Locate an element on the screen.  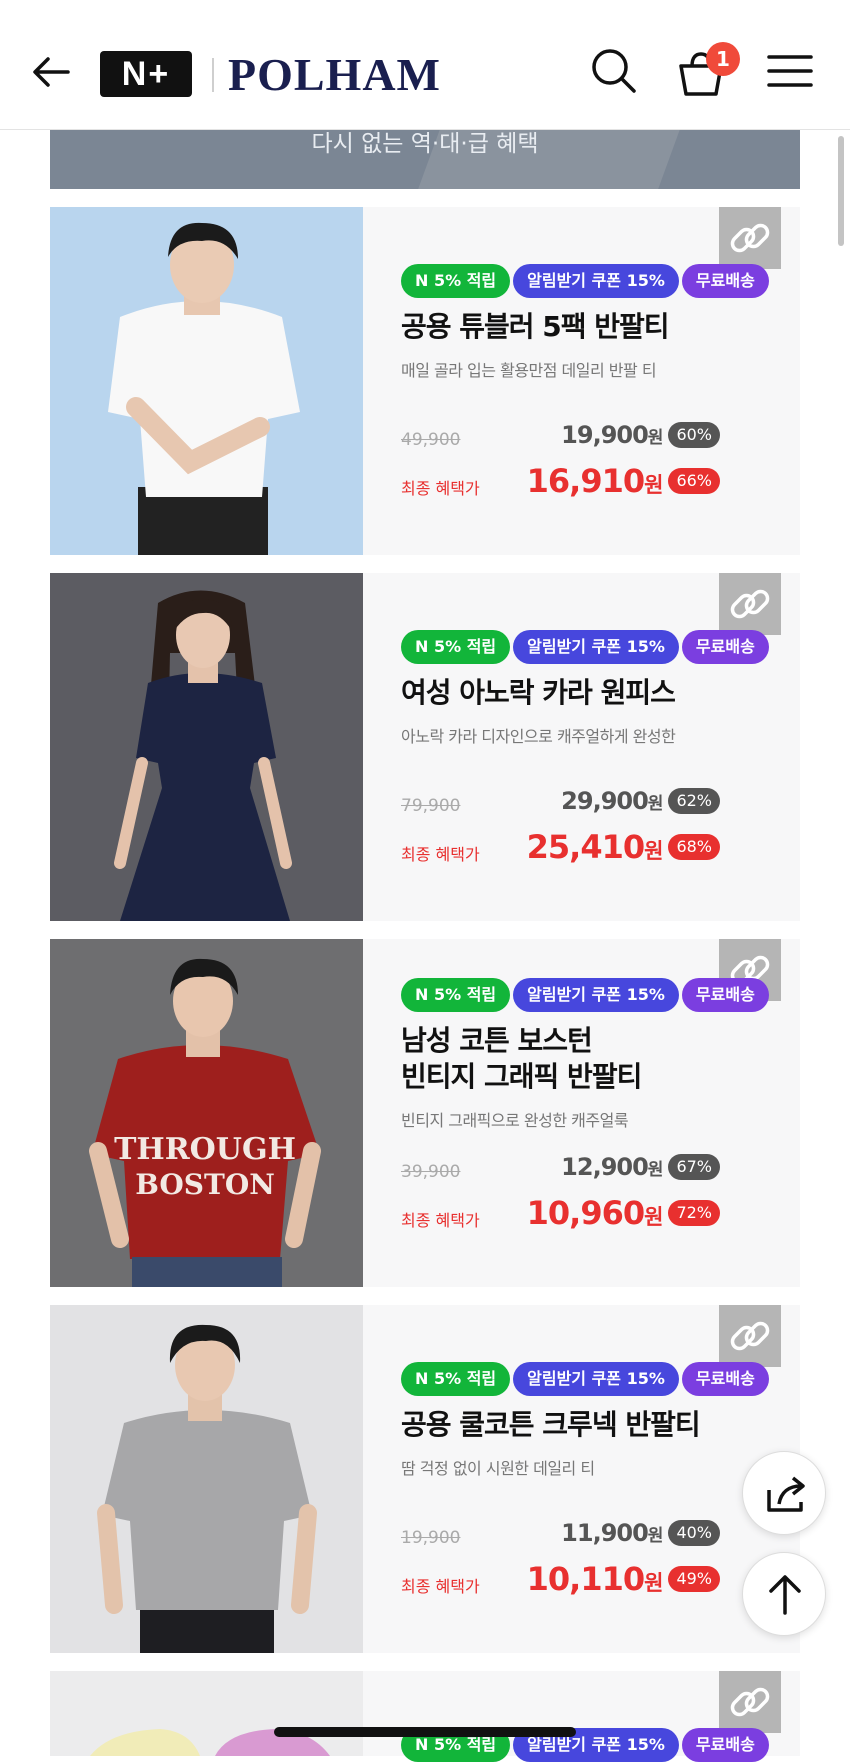
final-price-value: 25,410 is located at coordinates (585, 847).